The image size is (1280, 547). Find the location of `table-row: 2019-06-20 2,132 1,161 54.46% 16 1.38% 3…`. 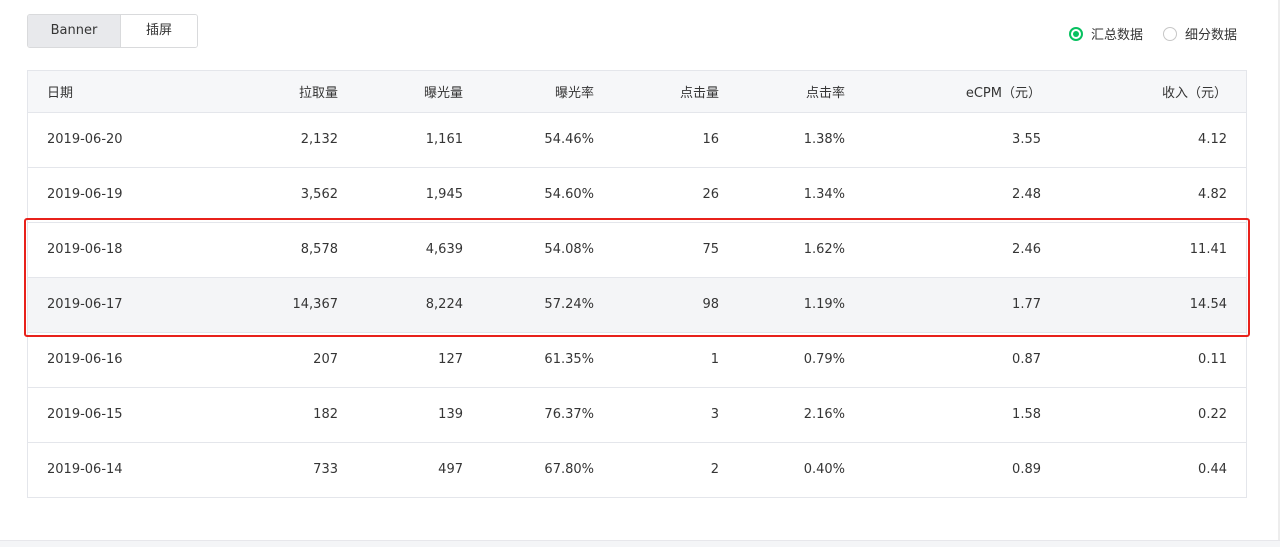

table-row: 2019-06-20 2,132 1,161 54.46% 16 1.38% 3… is located at coordinates (637, 140).